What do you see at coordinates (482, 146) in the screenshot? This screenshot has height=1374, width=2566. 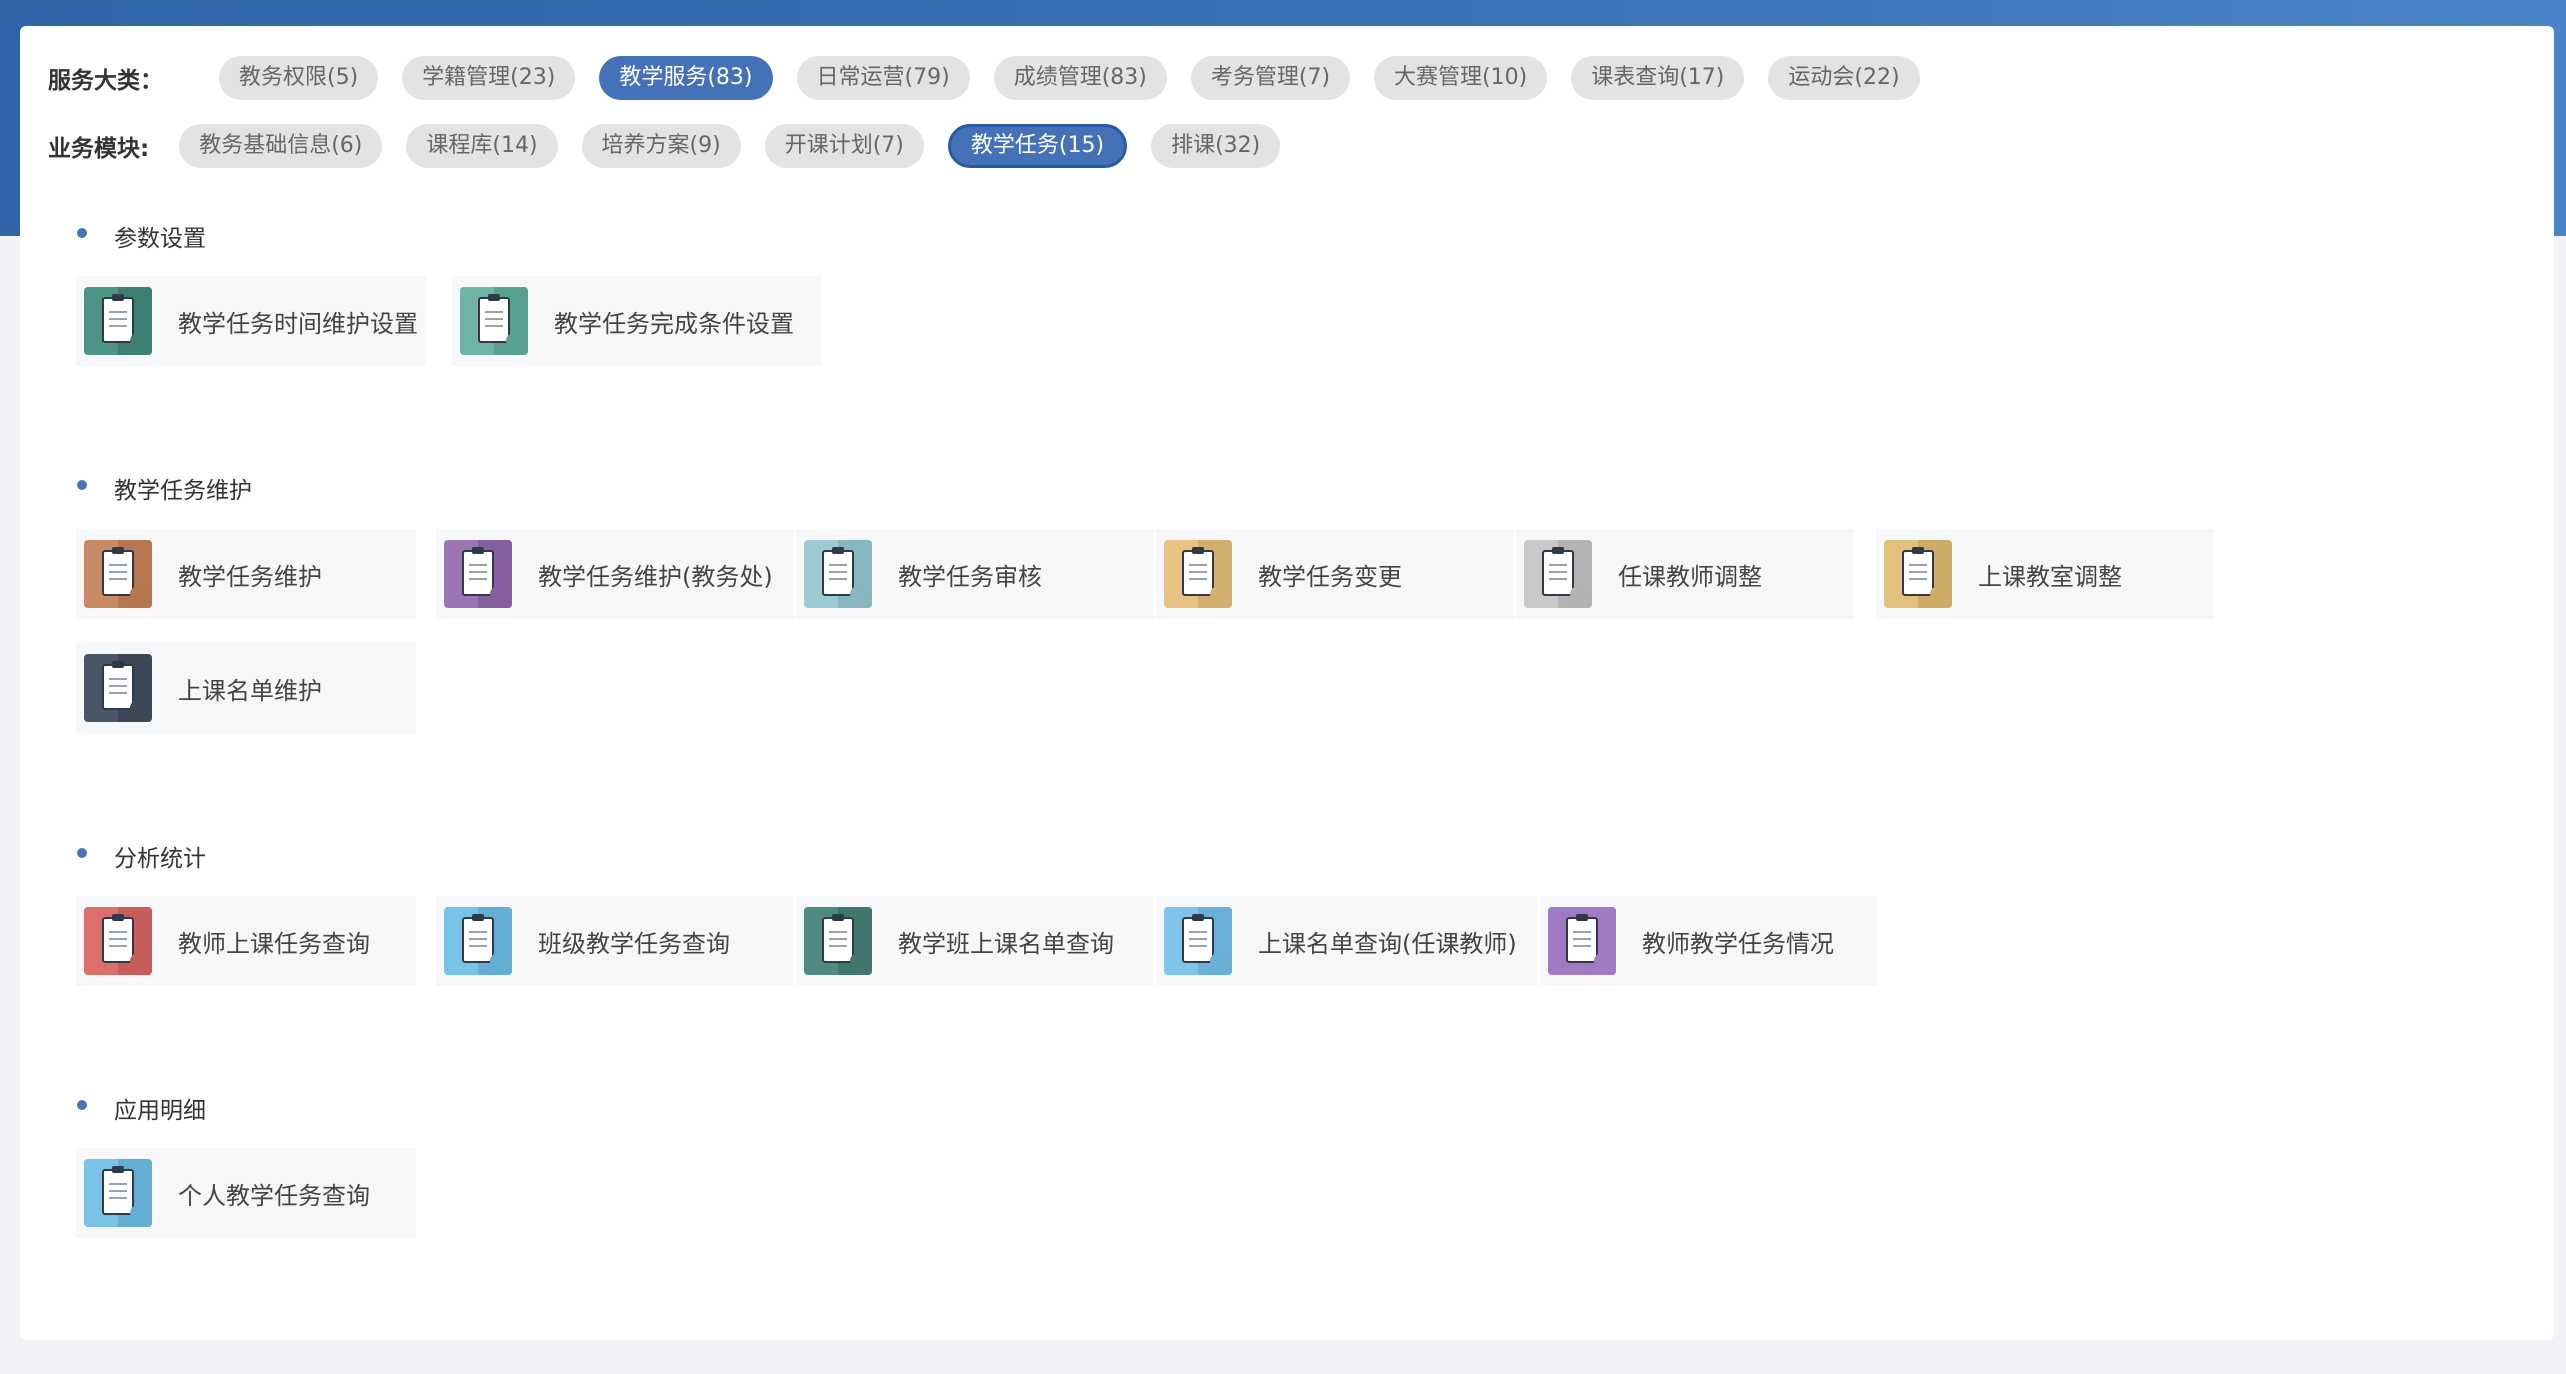 I see `filter-chip: 课程库(14)` at bounding box center [482, 146].